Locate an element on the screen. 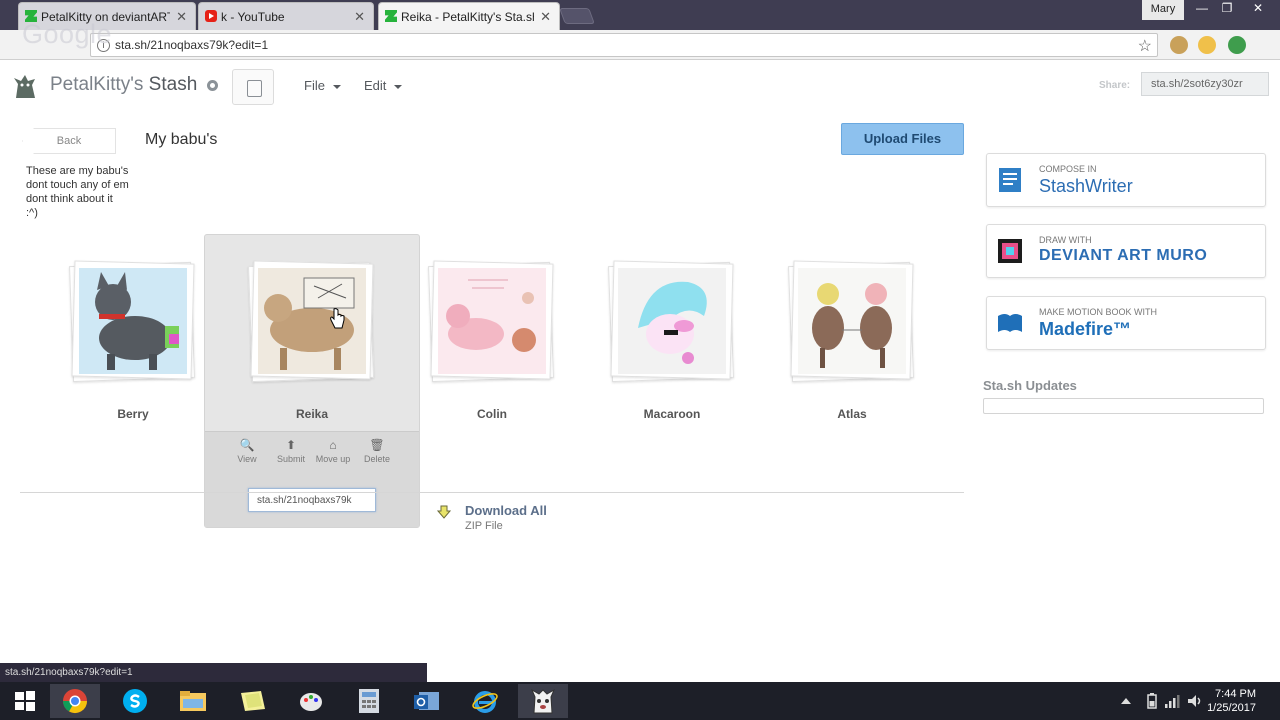 The image size is (1280, 720). mail-icon is located at coordinates (426, 701).